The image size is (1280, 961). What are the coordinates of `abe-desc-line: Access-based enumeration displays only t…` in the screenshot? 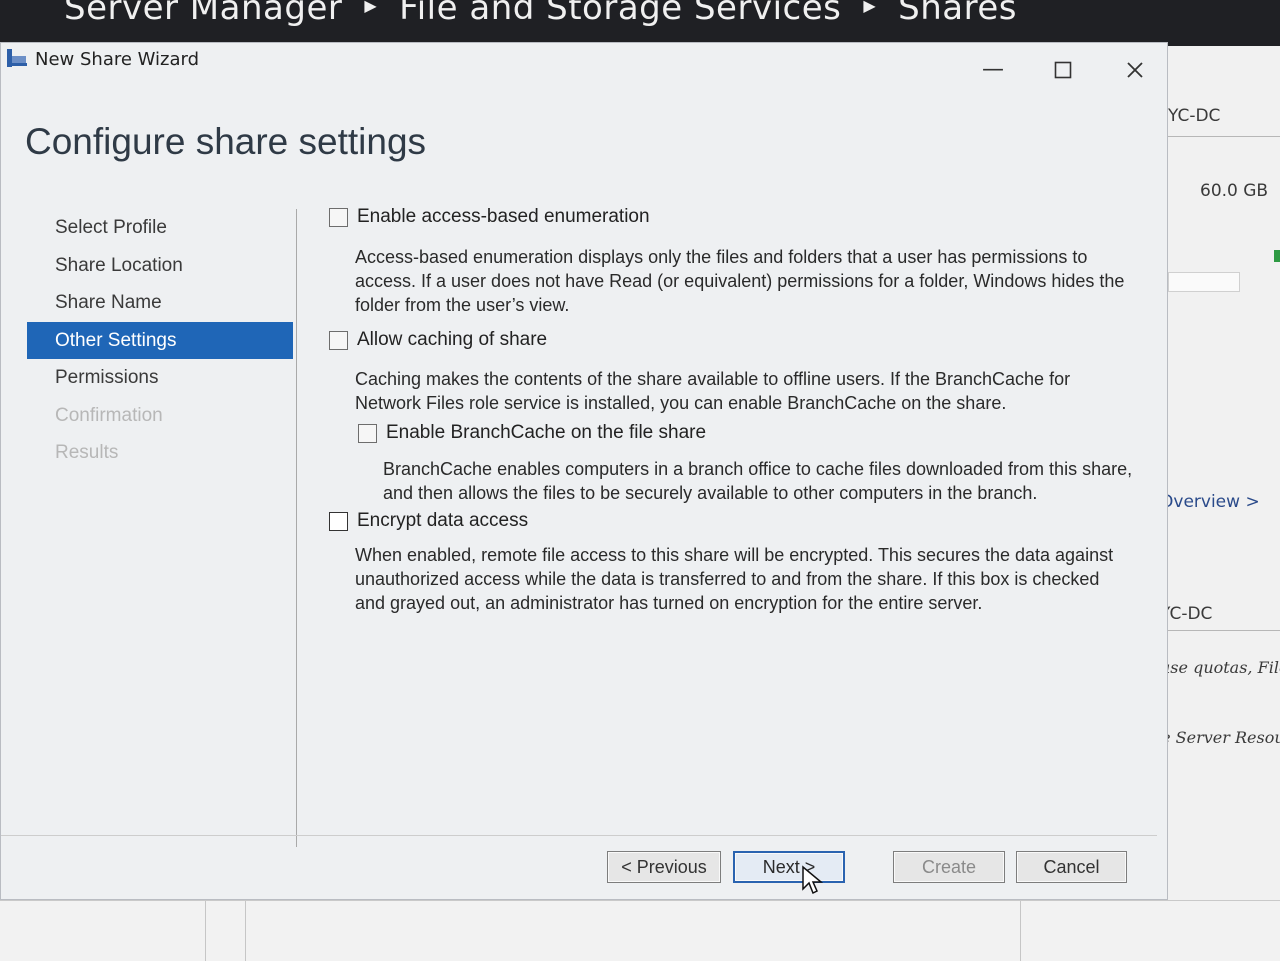 It's located at (721, 257).